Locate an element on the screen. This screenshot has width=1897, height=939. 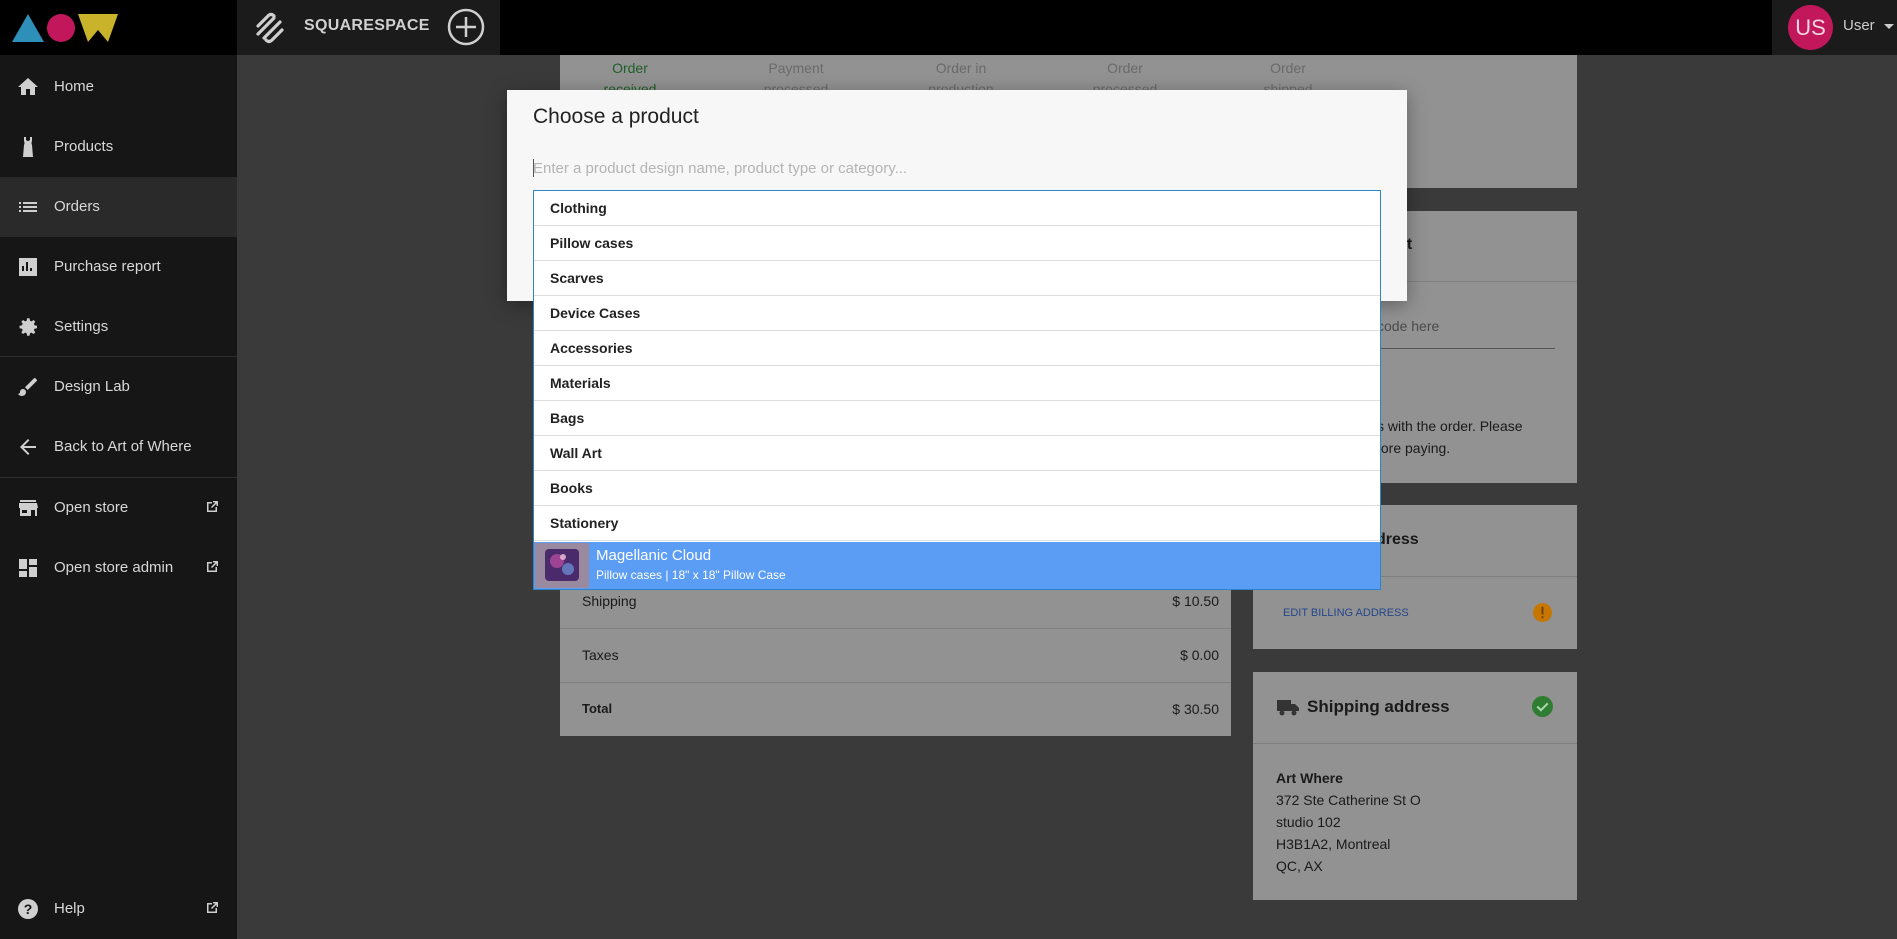
sidebar-item-label: Design Lab is located at coordinates (92, 386).